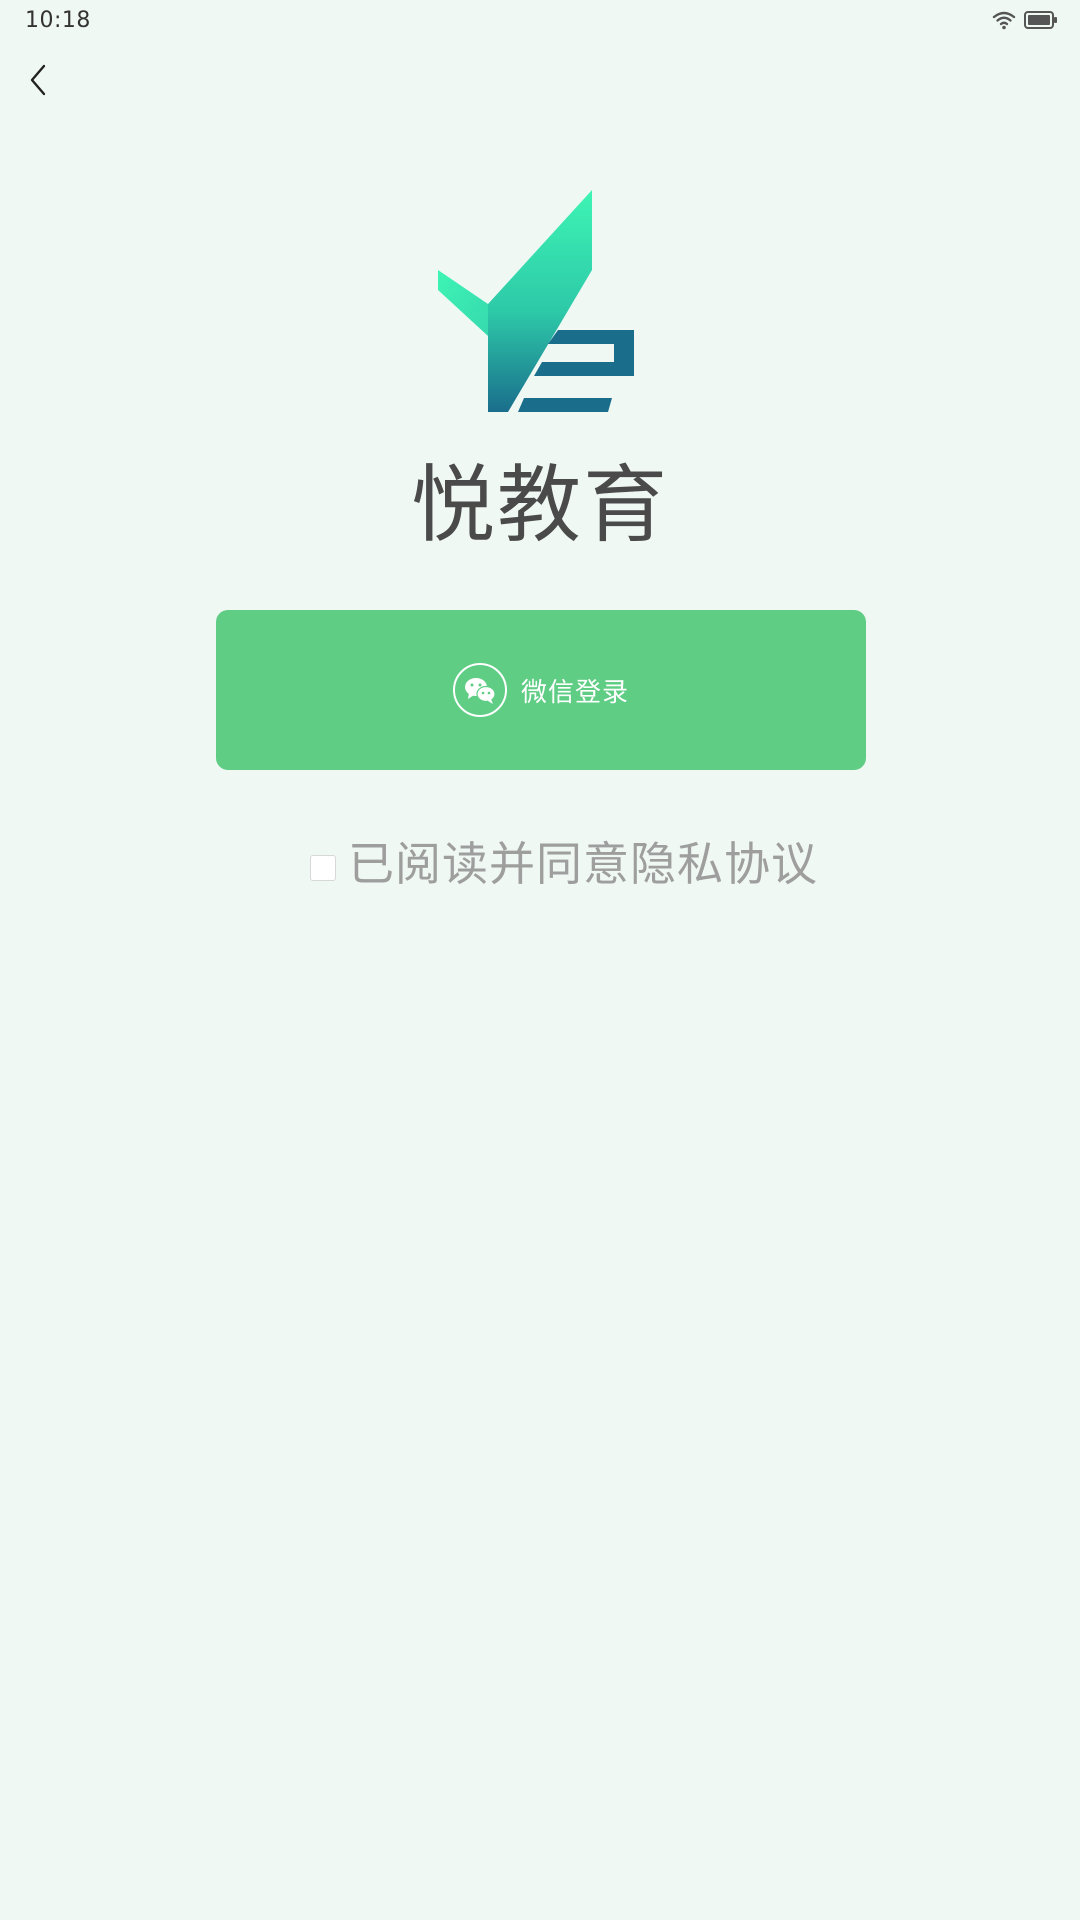 This screenshot has height=1920, width=1080. What do you see at coordinates (574, 692) in the screenshot?
I see `wechat-login-label: 微信登录` at bounding box center [574, 692].